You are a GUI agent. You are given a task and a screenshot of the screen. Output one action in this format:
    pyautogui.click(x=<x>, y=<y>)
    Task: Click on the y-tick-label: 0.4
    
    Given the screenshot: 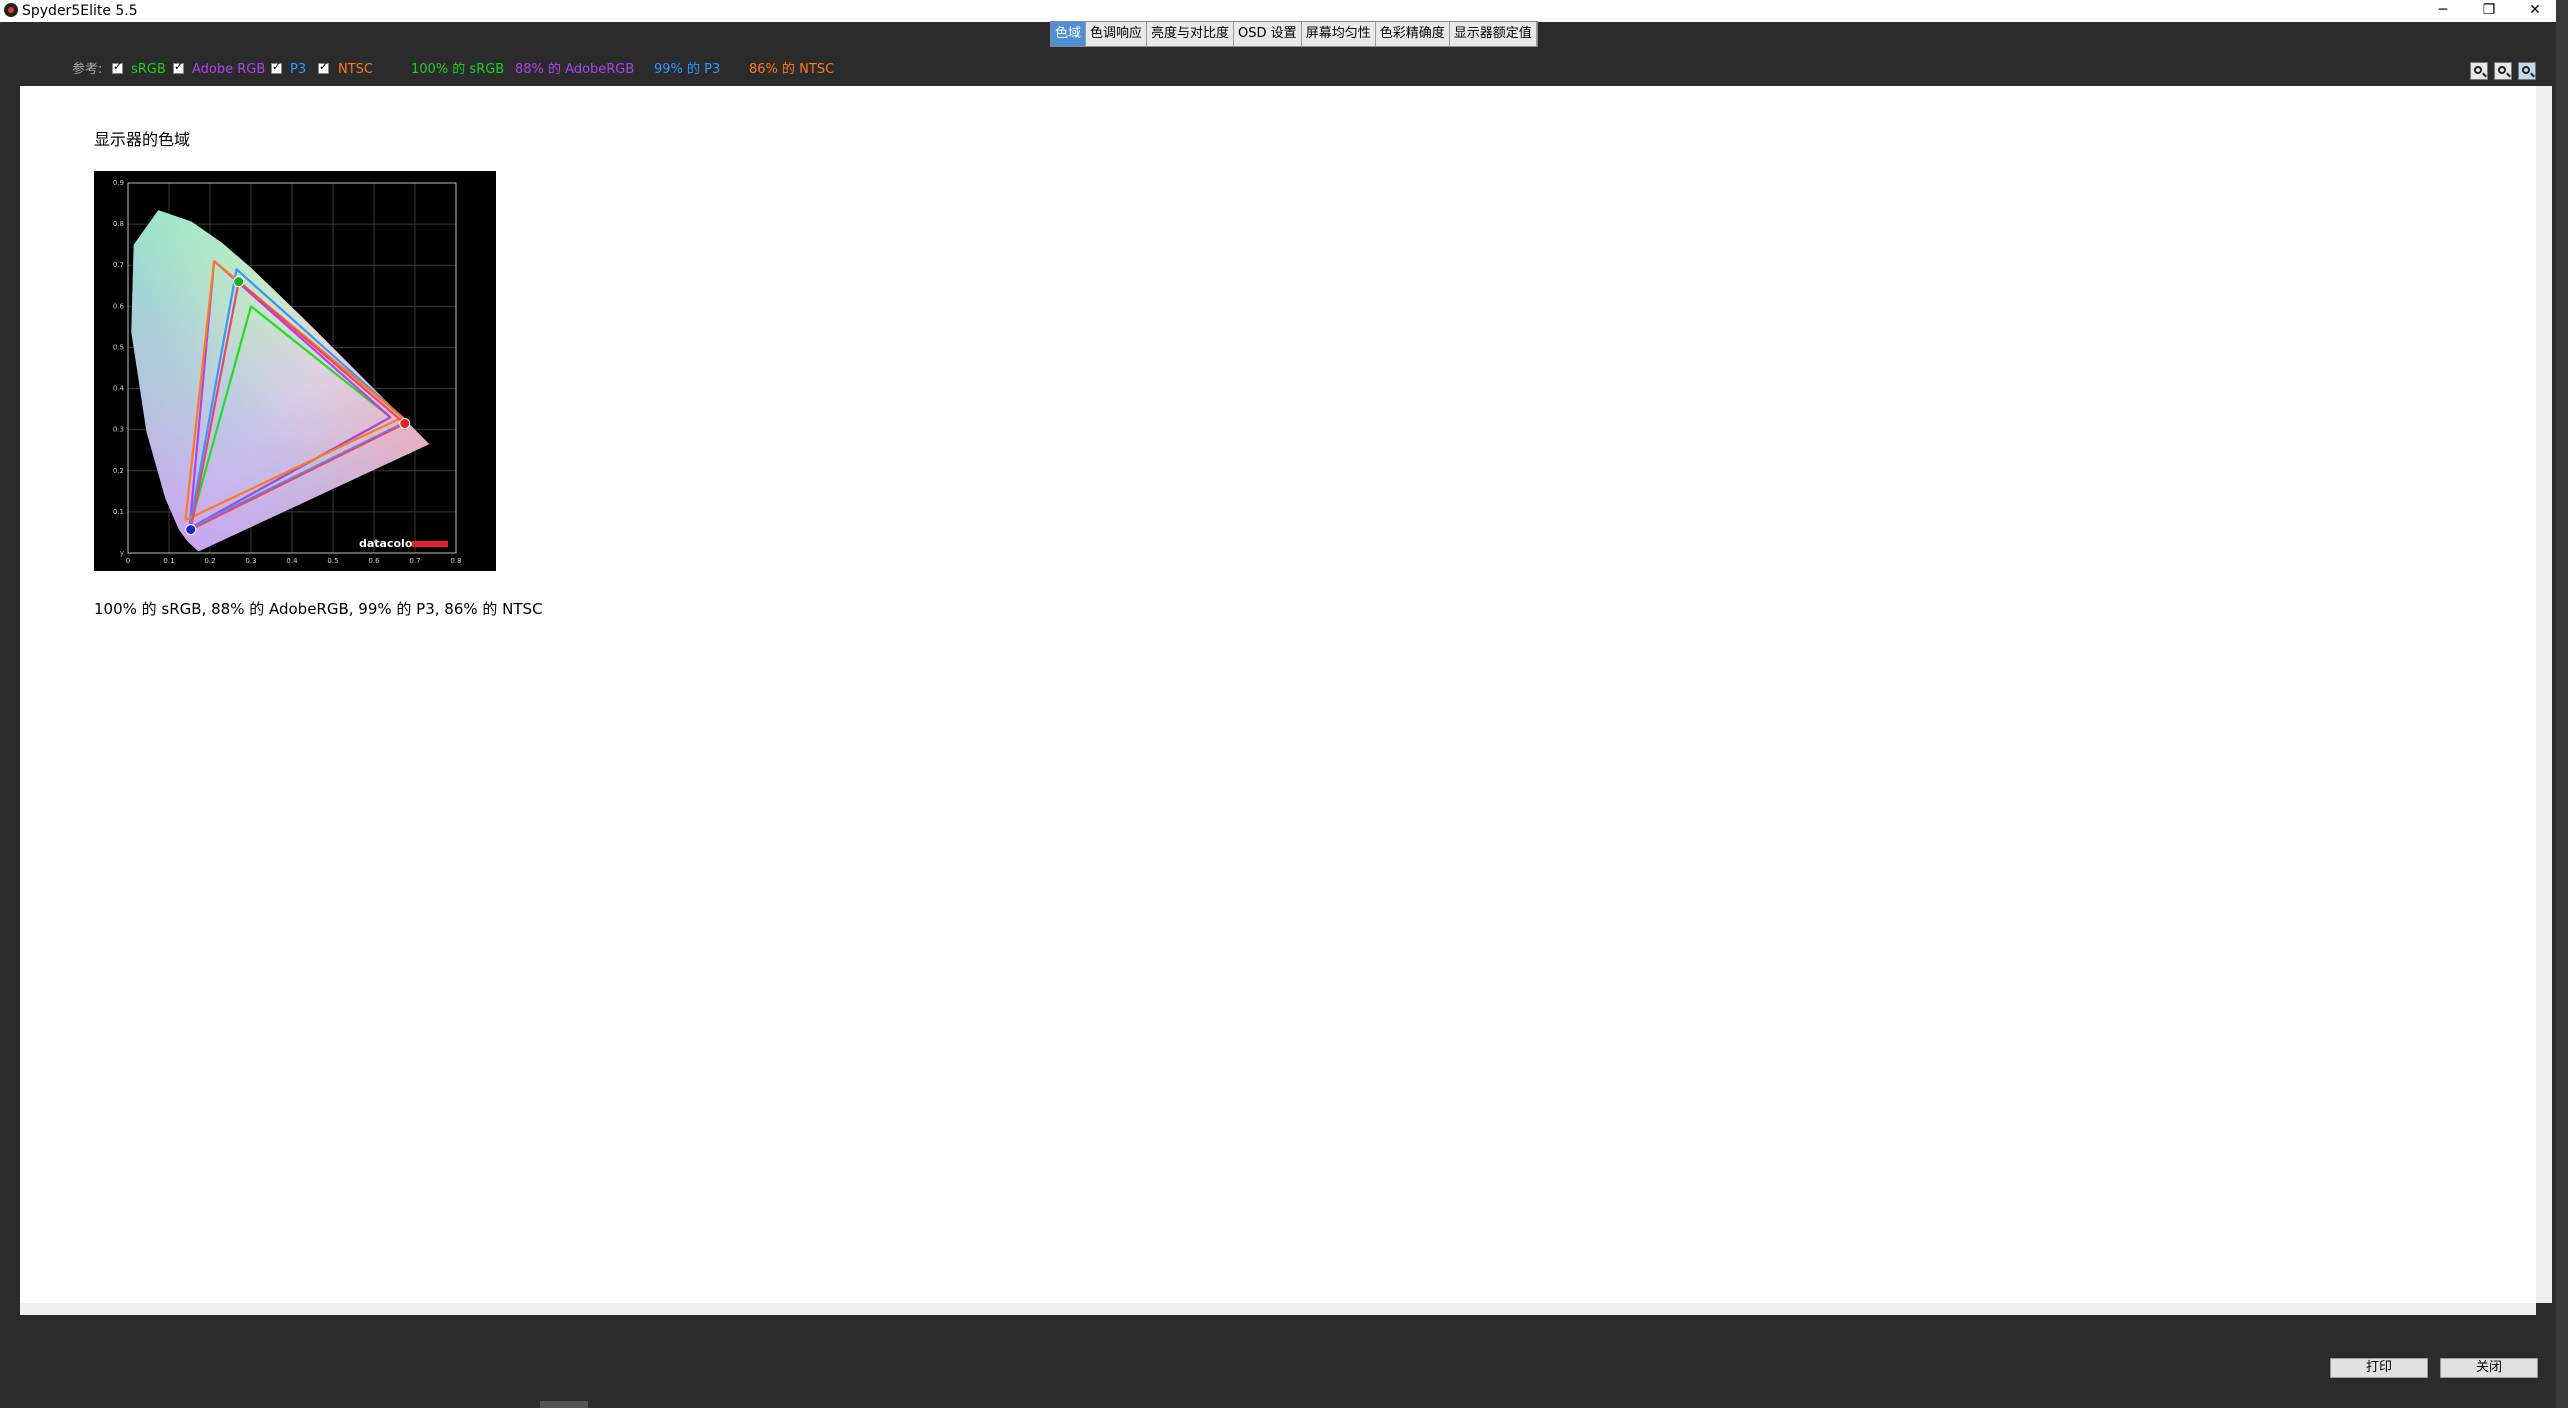 What is the action you would take?
    pyautogui.click(x=119, y=389)
    